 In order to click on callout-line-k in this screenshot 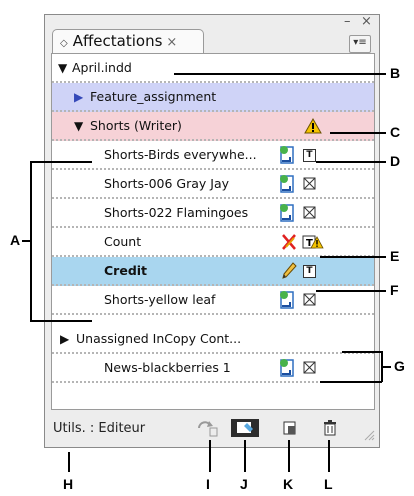, I will do `click(289, 456)`.